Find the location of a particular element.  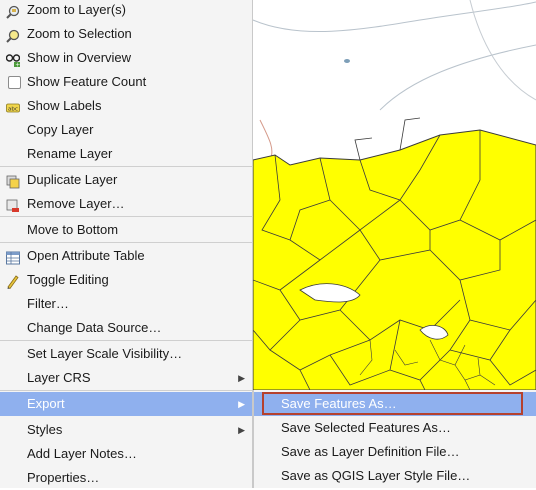

menu-item-label: Duplicate Layer is located at coordinates (72, 179).